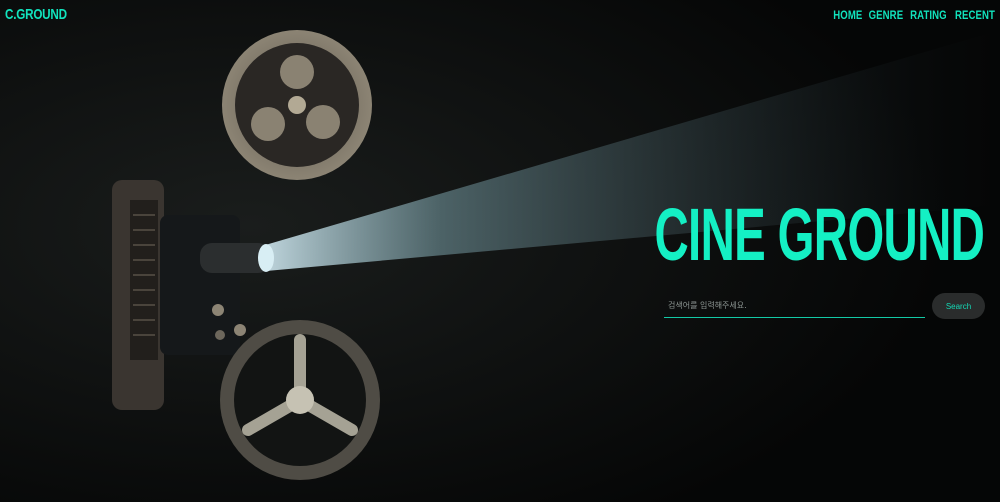 The width and height of the screenshot is (1000, 502). I want to click on site-logo: C.GROUND, so click(36, 14).